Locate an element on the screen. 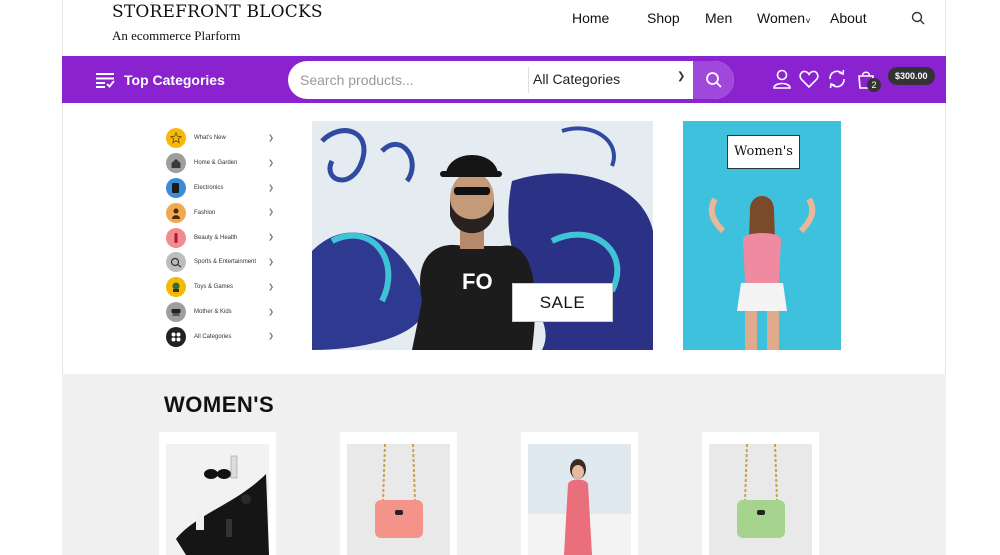  product-pink-bag-image is located at coordinates (398, 499).